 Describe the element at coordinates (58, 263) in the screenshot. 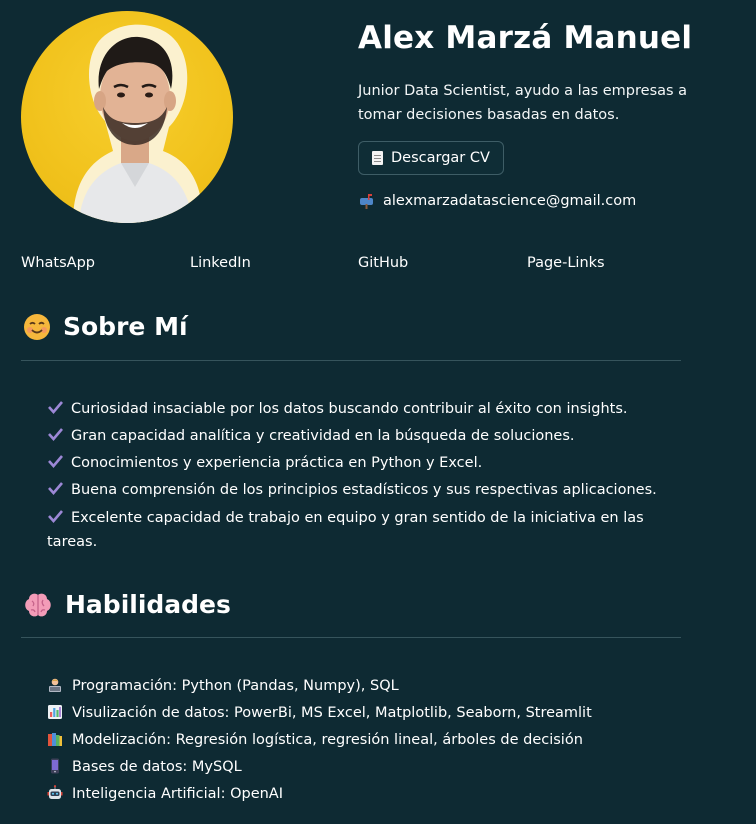

I see `whatsapp-link: WhatsApp` at that location.